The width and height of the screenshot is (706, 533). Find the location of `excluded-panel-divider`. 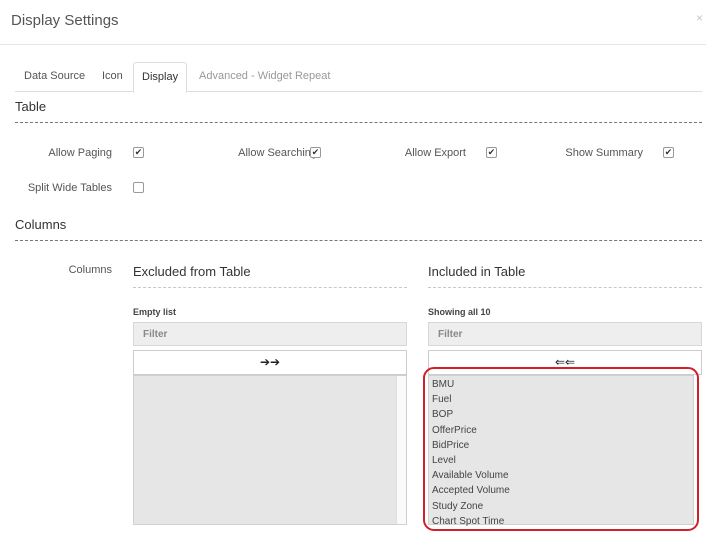

excluded-panel-divider is located at coordinates (270, 287).